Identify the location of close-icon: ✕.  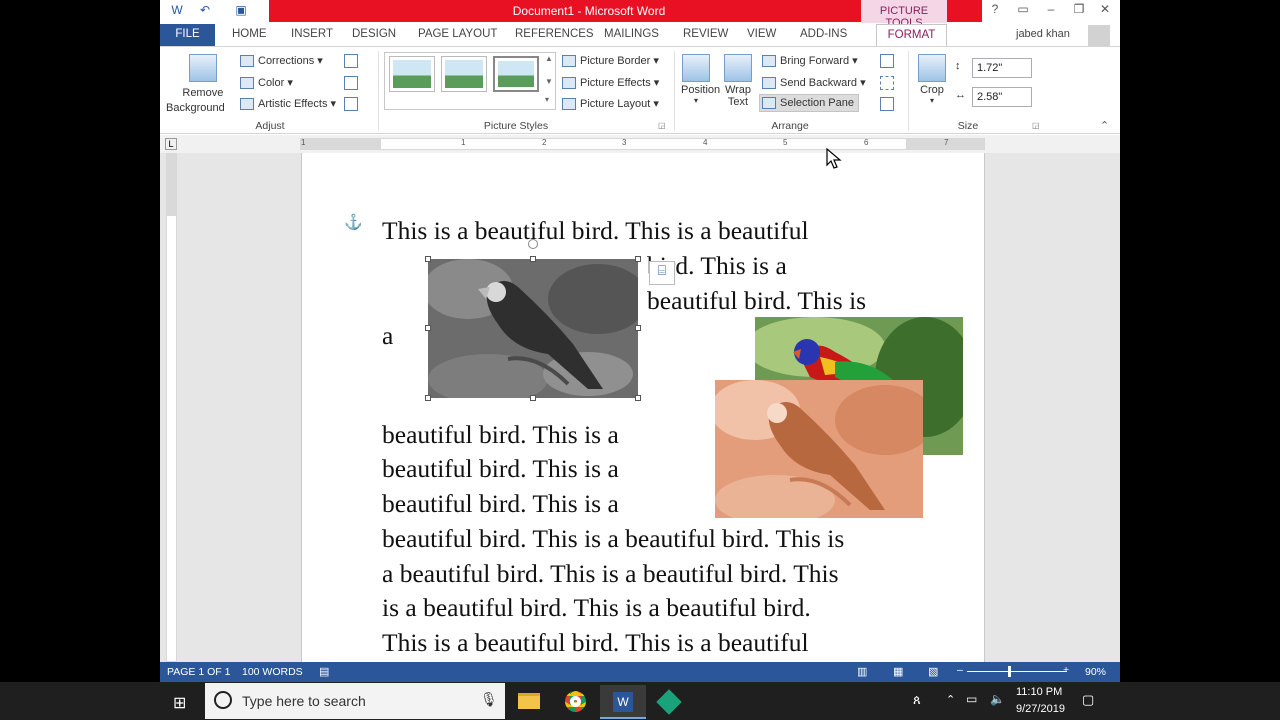
(1105, 11).